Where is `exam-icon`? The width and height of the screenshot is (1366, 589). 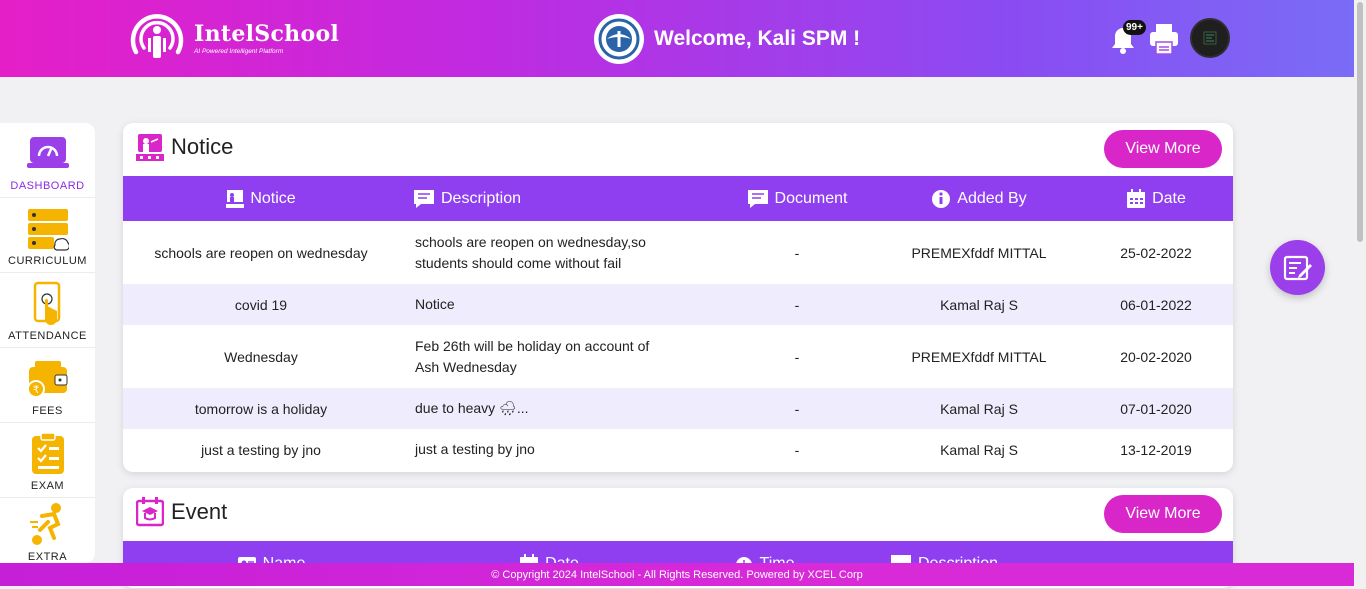
exam-icon is located at coordinates (48, 454).